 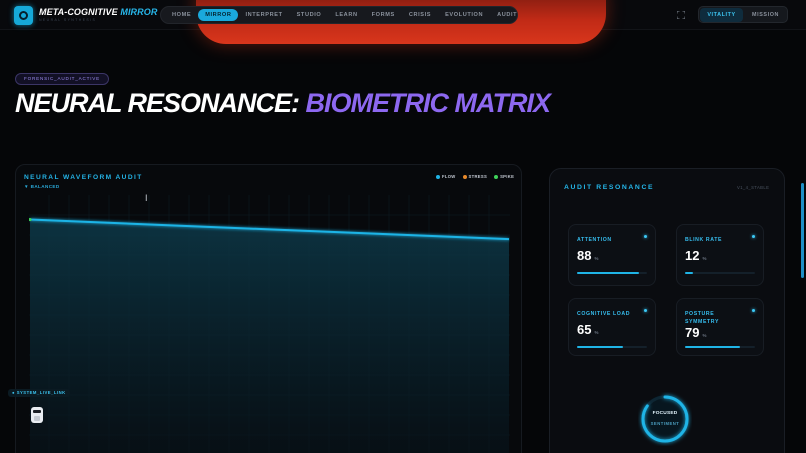 I want to click on legend-stress-label: STRESS, so click(x=478, y=176).